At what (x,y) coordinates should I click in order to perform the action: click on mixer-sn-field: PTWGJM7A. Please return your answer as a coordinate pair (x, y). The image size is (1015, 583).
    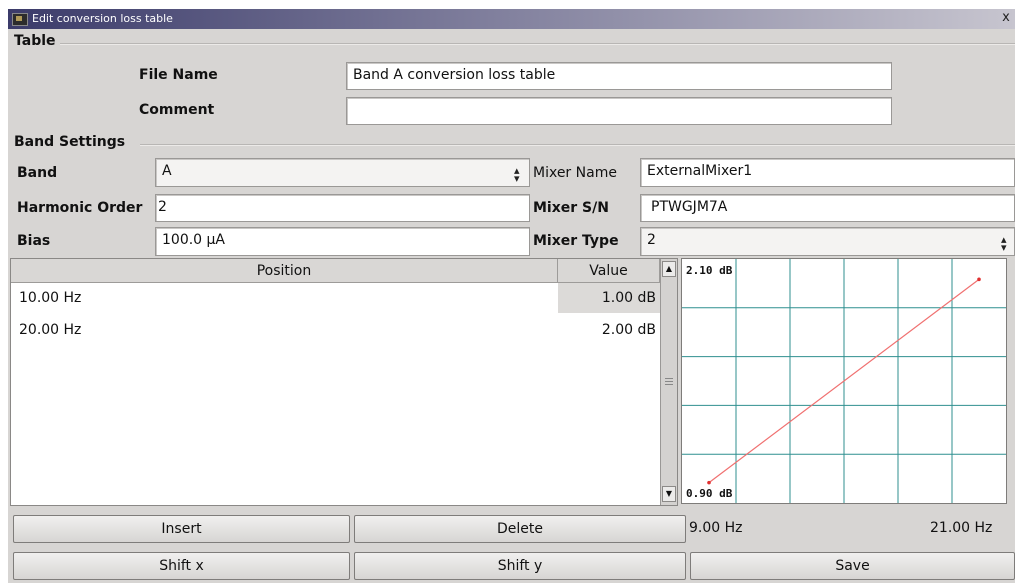
    Looking at the image, I should click on (827, 208).